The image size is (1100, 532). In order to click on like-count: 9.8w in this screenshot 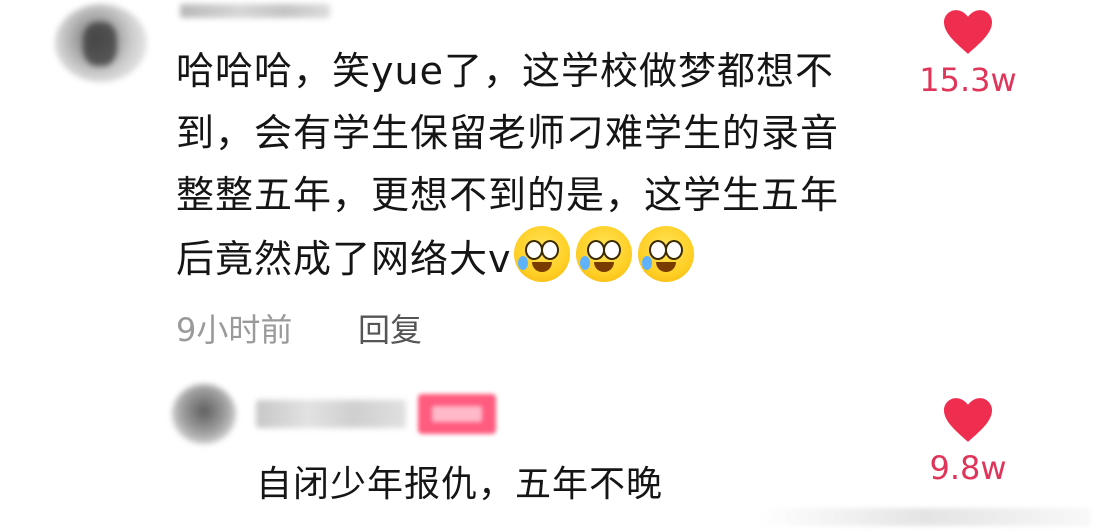, I will do `click(968, 468)`.